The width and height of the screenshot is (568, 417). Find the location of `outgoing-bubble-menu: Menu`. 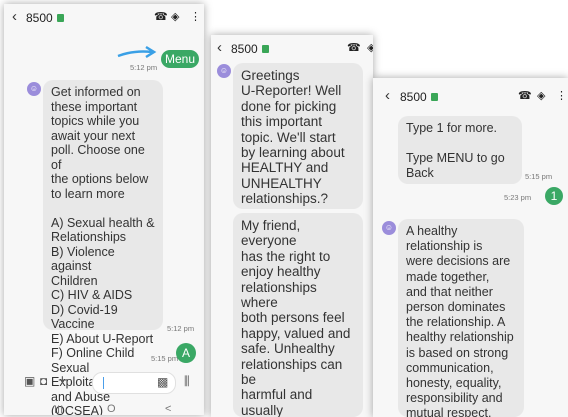

outgoing-bubble-menu: Menu is located at coordinates (180, 59).